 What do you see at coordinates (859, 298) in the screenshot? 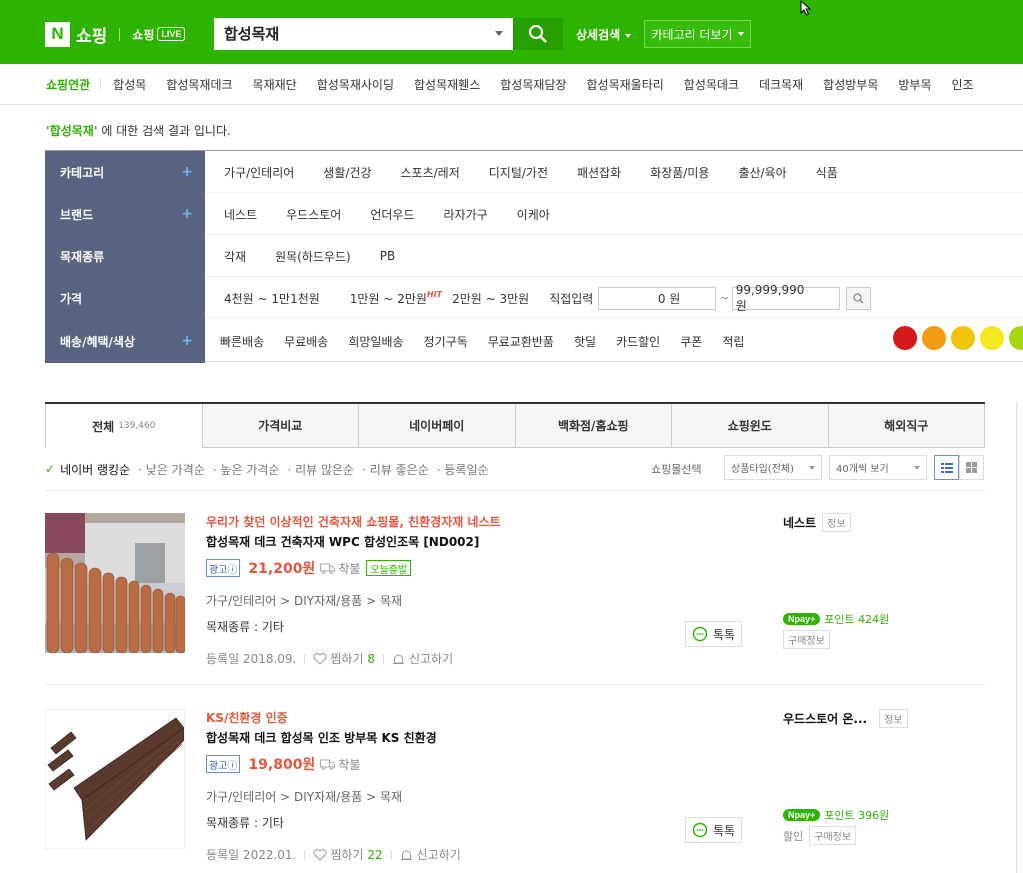
I see `price-search-button` at bounding box center [859, 298].